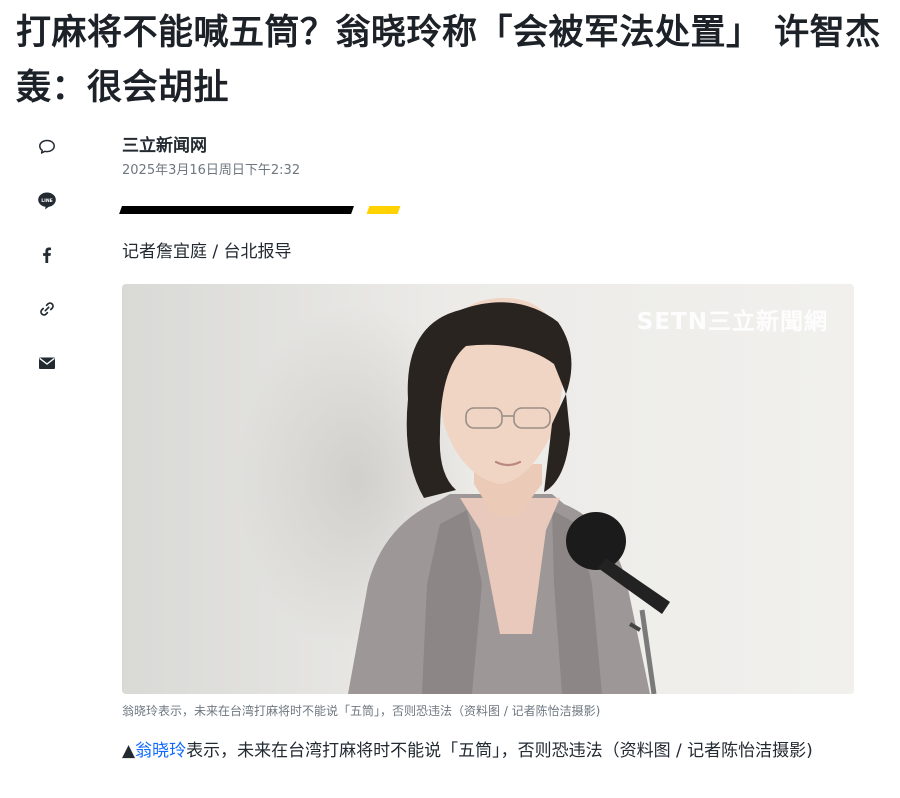 This screenshot has width=900, height=798. What do you see at coordinates (492, 157) in the screenshot?
I see `byline: 三立新闻网 2025年3月16日周日下午2:32` at bounding box center [492, 157].